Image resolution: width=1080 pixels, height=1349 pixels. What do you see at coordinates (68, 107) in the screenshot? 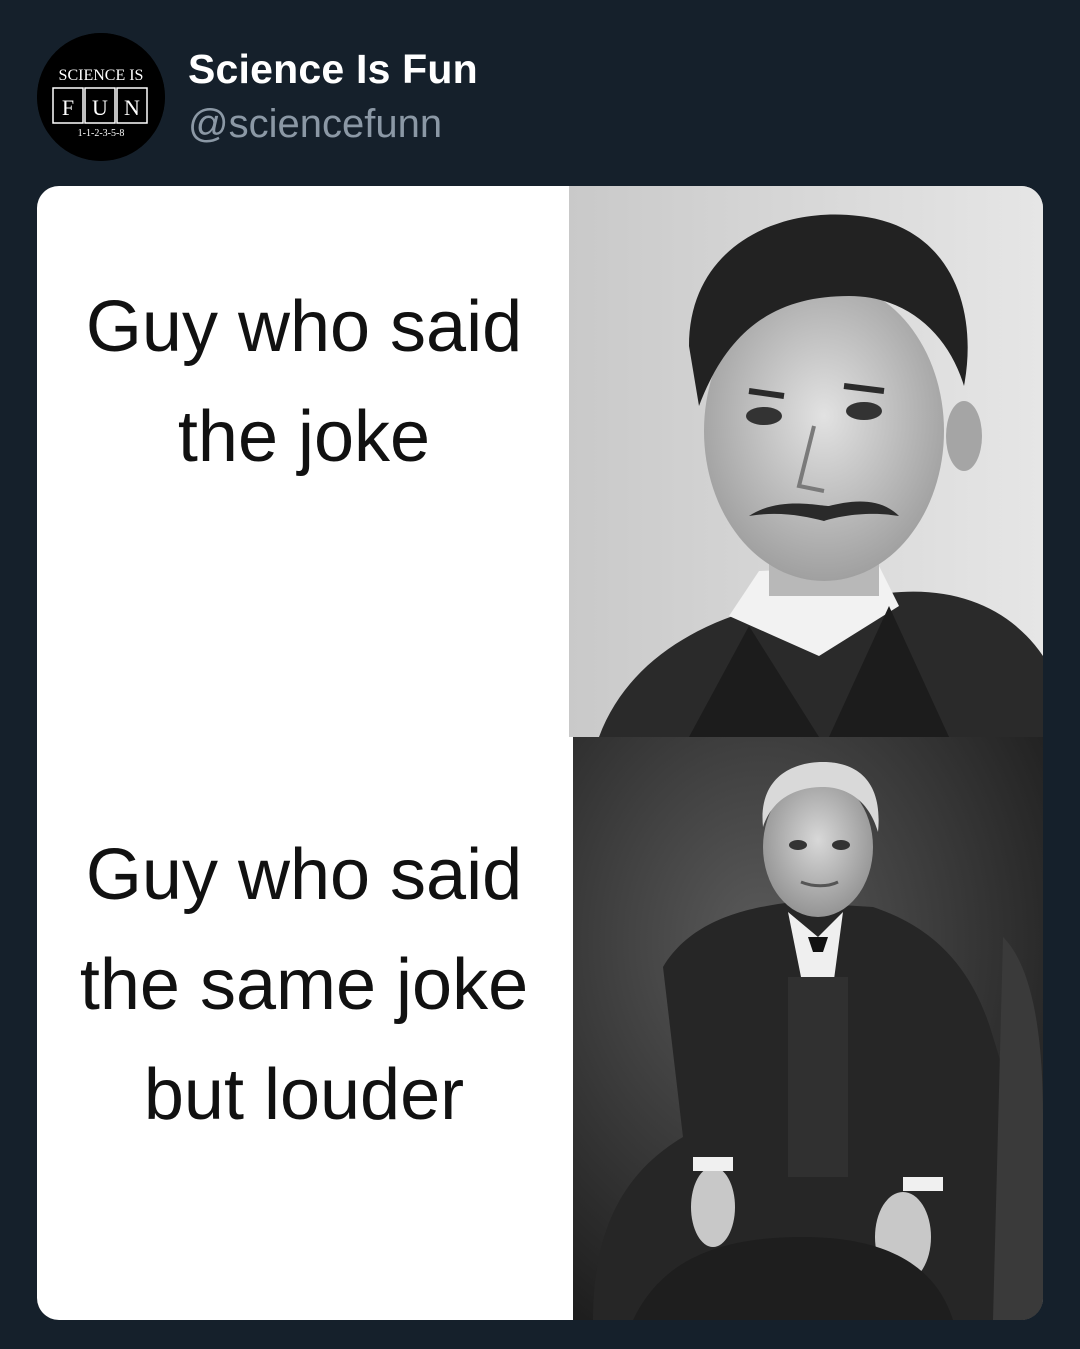
I see `logo-letter-f: F` at bounding box center [68, 107].